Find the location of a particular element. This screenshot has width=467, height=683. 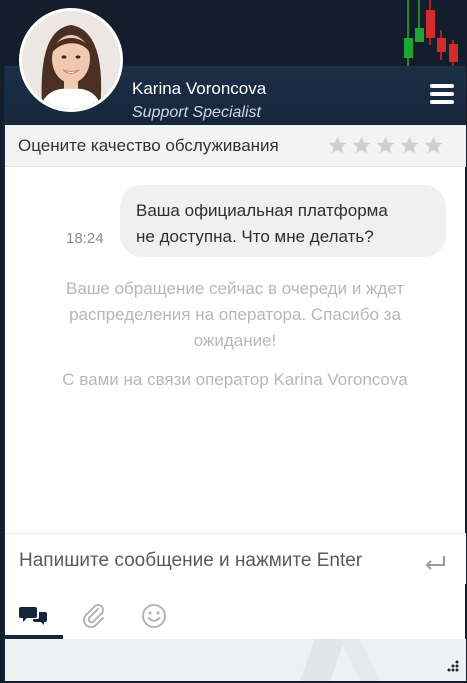

rating-bar: Оцените качество обслуживания is located at coordinates (235, 146).